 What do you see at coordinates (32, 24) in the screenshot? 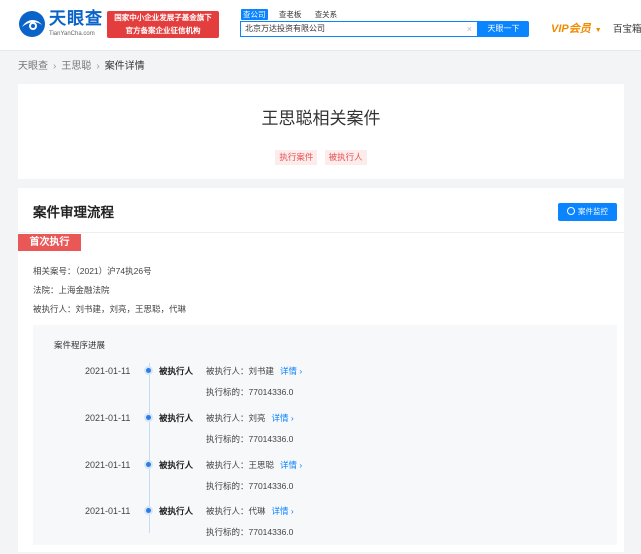
I see `logo-eye-icon` at bounding box center [32, 24].